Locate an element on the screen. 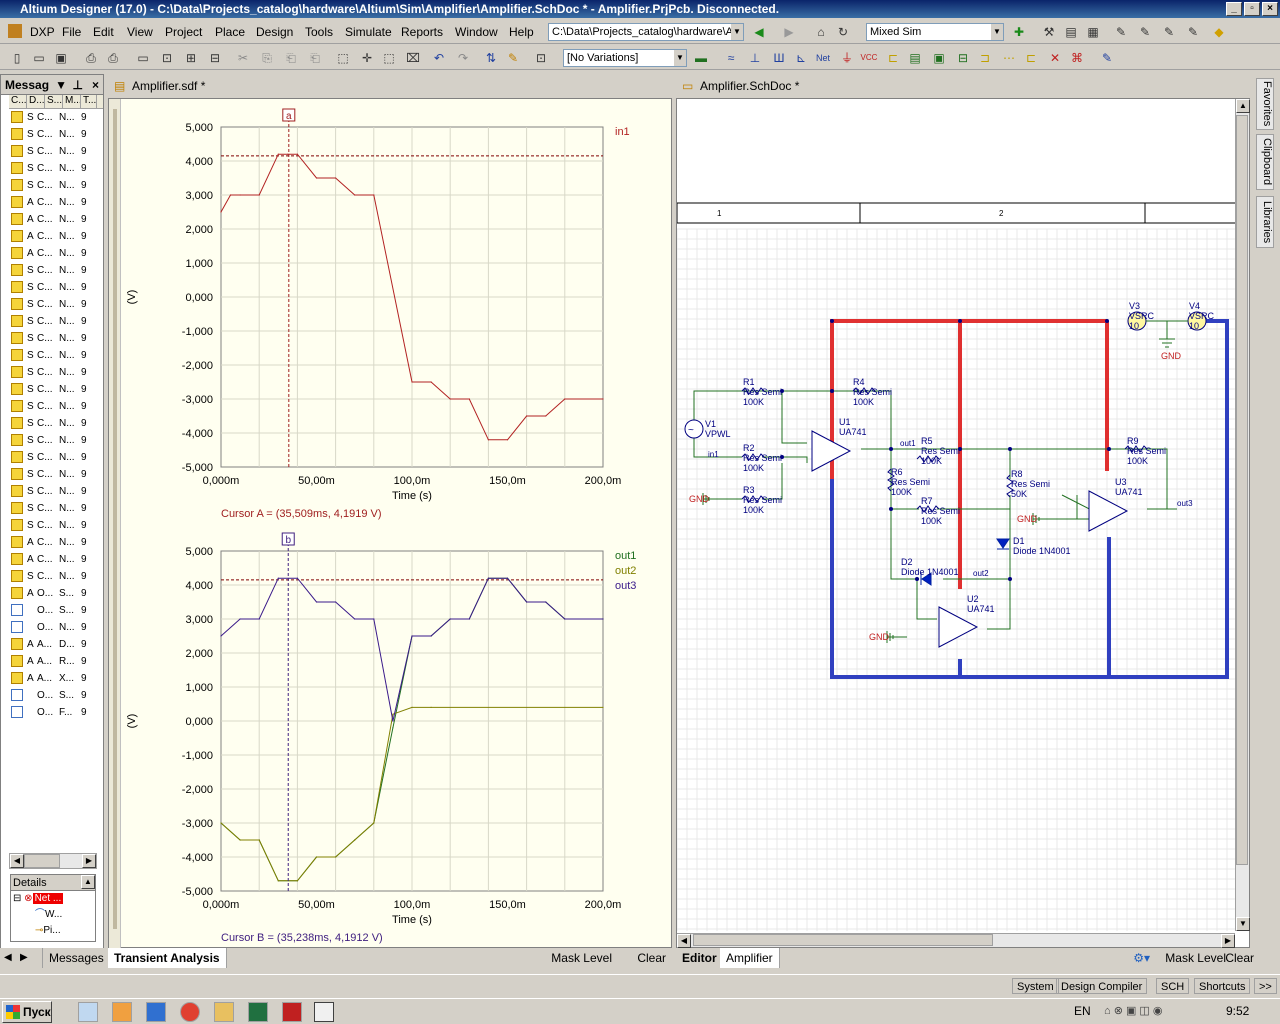 The height and width of the screenshot is (1024, 1280). taskbar-explorer-icon is located at coordinates (88, 1012).